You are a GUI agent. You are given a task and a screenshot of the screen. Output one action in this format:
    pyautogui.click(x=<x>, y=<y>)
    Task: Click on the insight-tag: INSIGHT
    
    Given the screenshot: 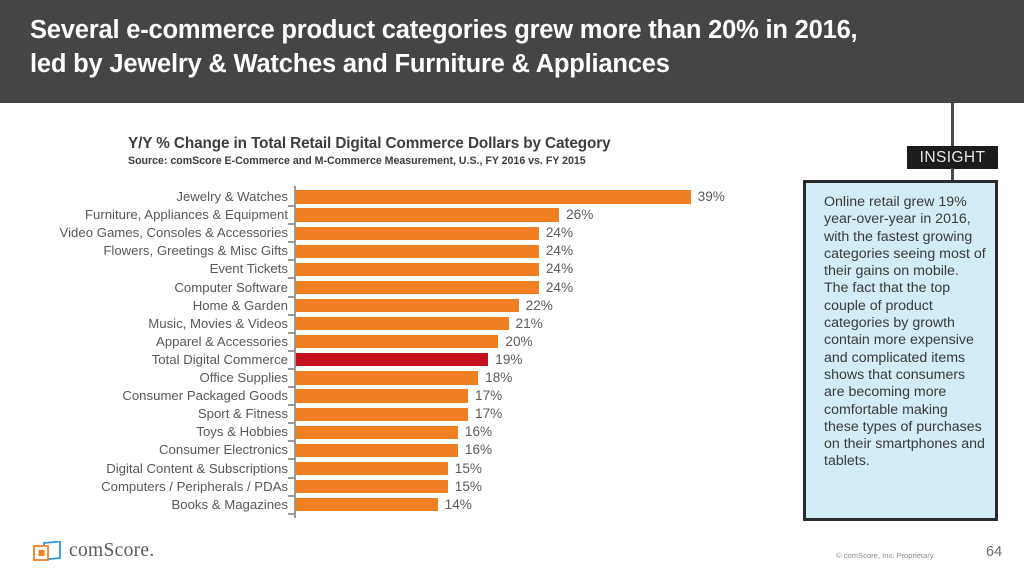 What is the action you would take?
    pyautogui.click(x=952, y=157)
    